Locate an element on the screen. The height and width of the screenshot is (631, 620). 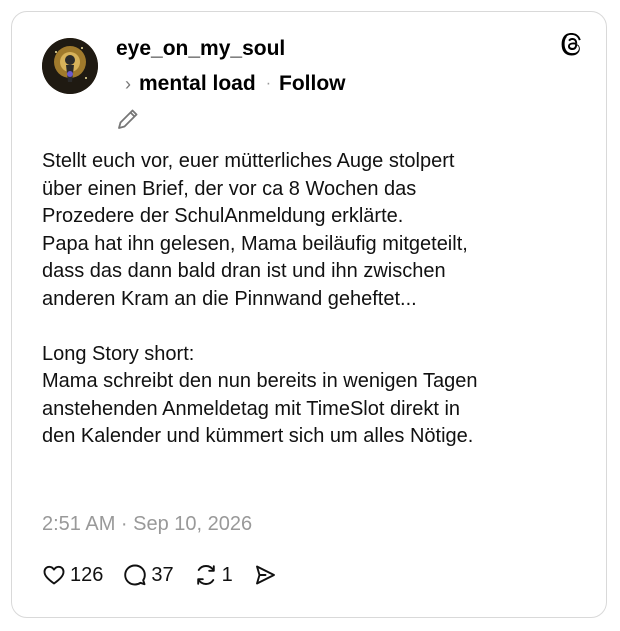
heart-icon is located at coordinates (54, 575).